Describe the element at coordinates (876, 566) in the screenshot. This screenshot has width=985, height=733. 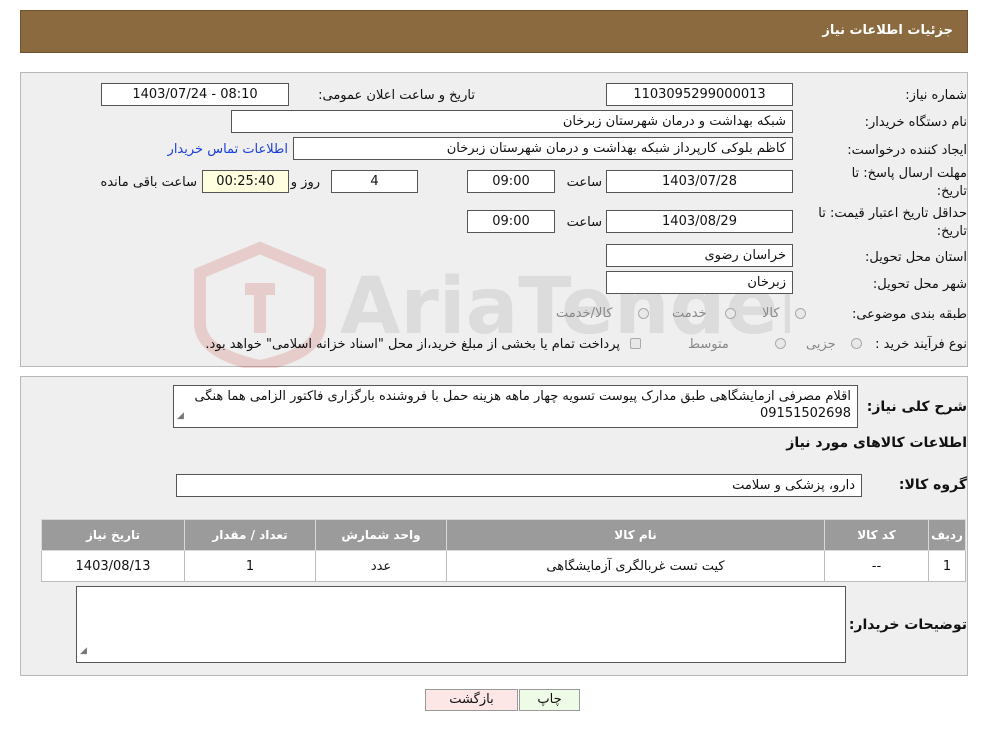
I see `cell-item-code: --` at that location.